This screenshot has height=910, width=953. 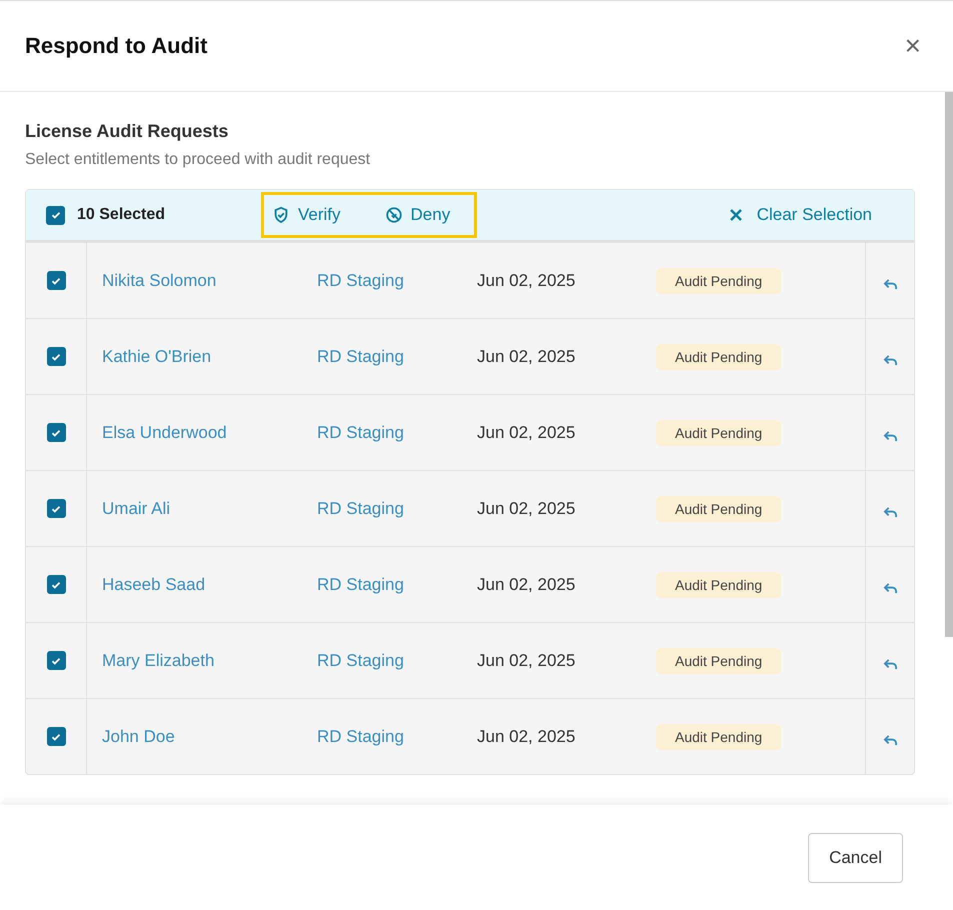 I want to click on cancel-button: Cancel, so click(x=855, y=857).